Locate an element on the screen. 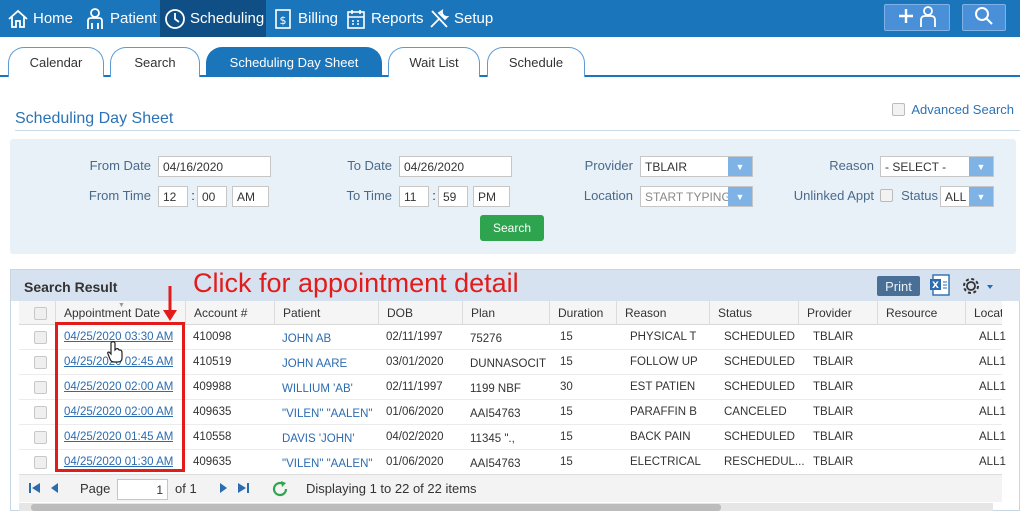 This screenshot has width=1020, height=511. first-page-icon is located at coordinates (35, 489).